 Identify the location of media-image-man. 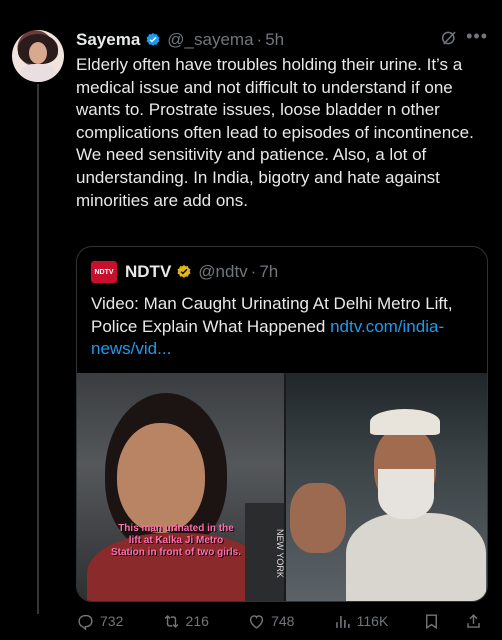
(386, 487).